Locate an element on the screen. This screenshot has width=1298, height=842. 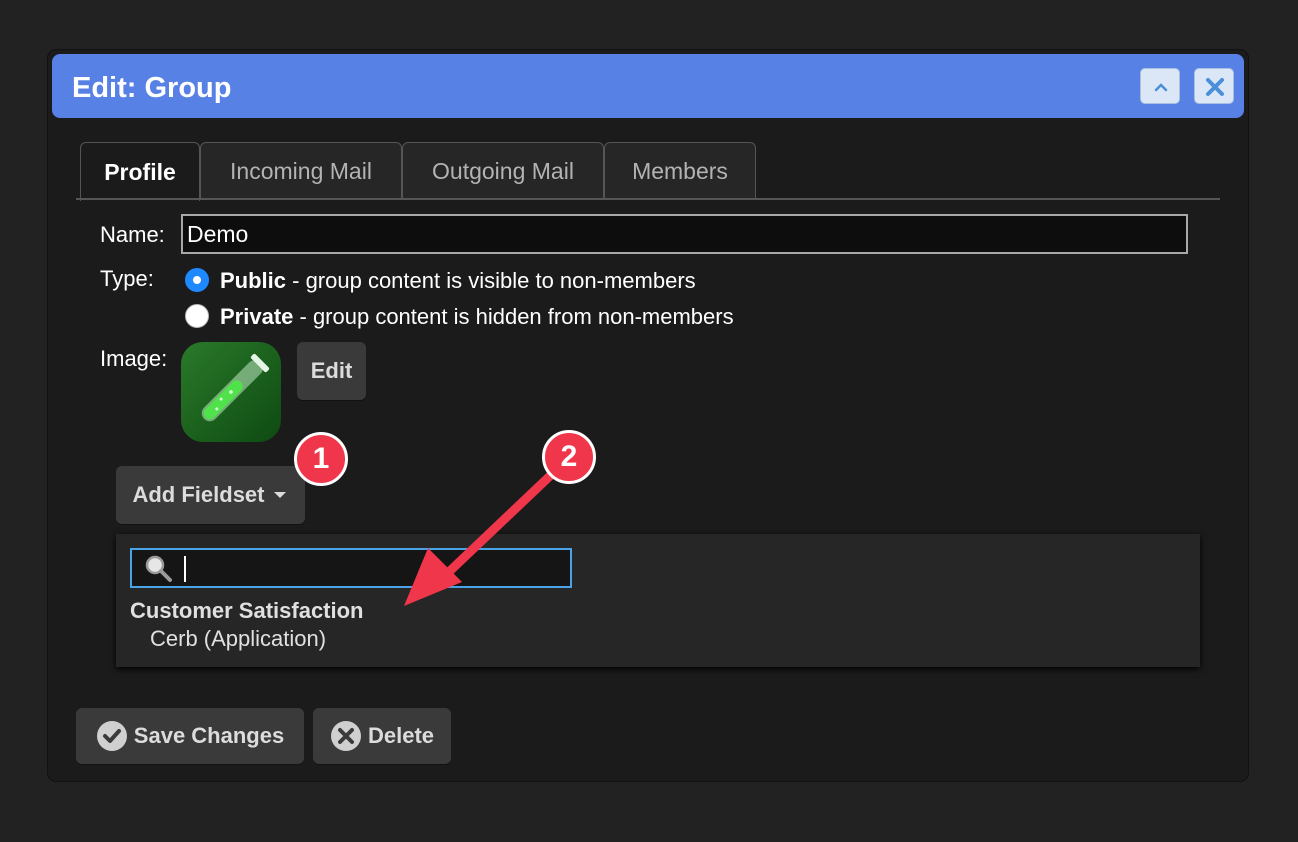
tab-label: Incoming Mail is located at coordinates (301, 170).